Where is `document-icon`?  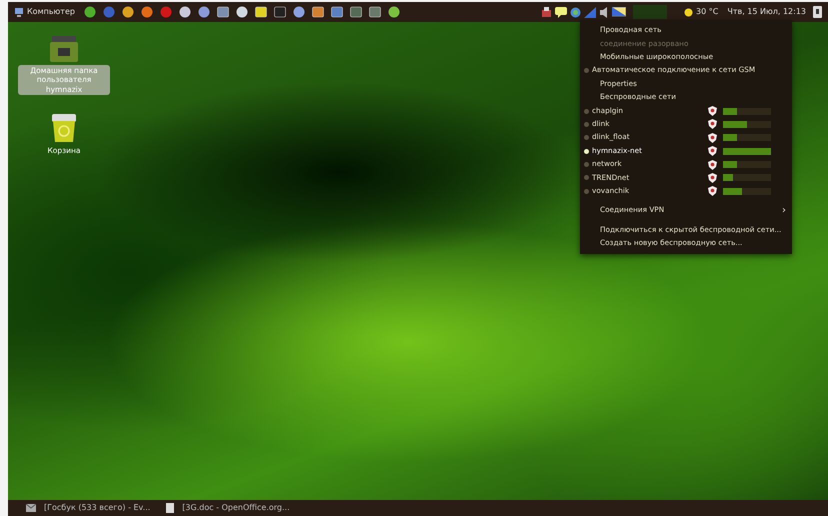
document-icon is located at coordinates (170, 508).